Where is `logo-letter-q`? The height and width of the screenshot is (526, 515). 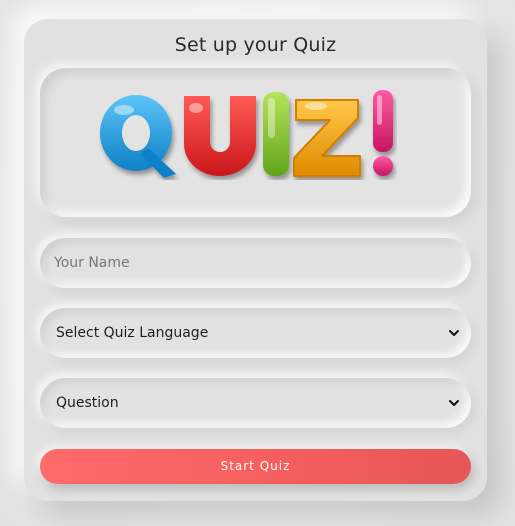 logo-letter-q is located at coordinates (138, 136).